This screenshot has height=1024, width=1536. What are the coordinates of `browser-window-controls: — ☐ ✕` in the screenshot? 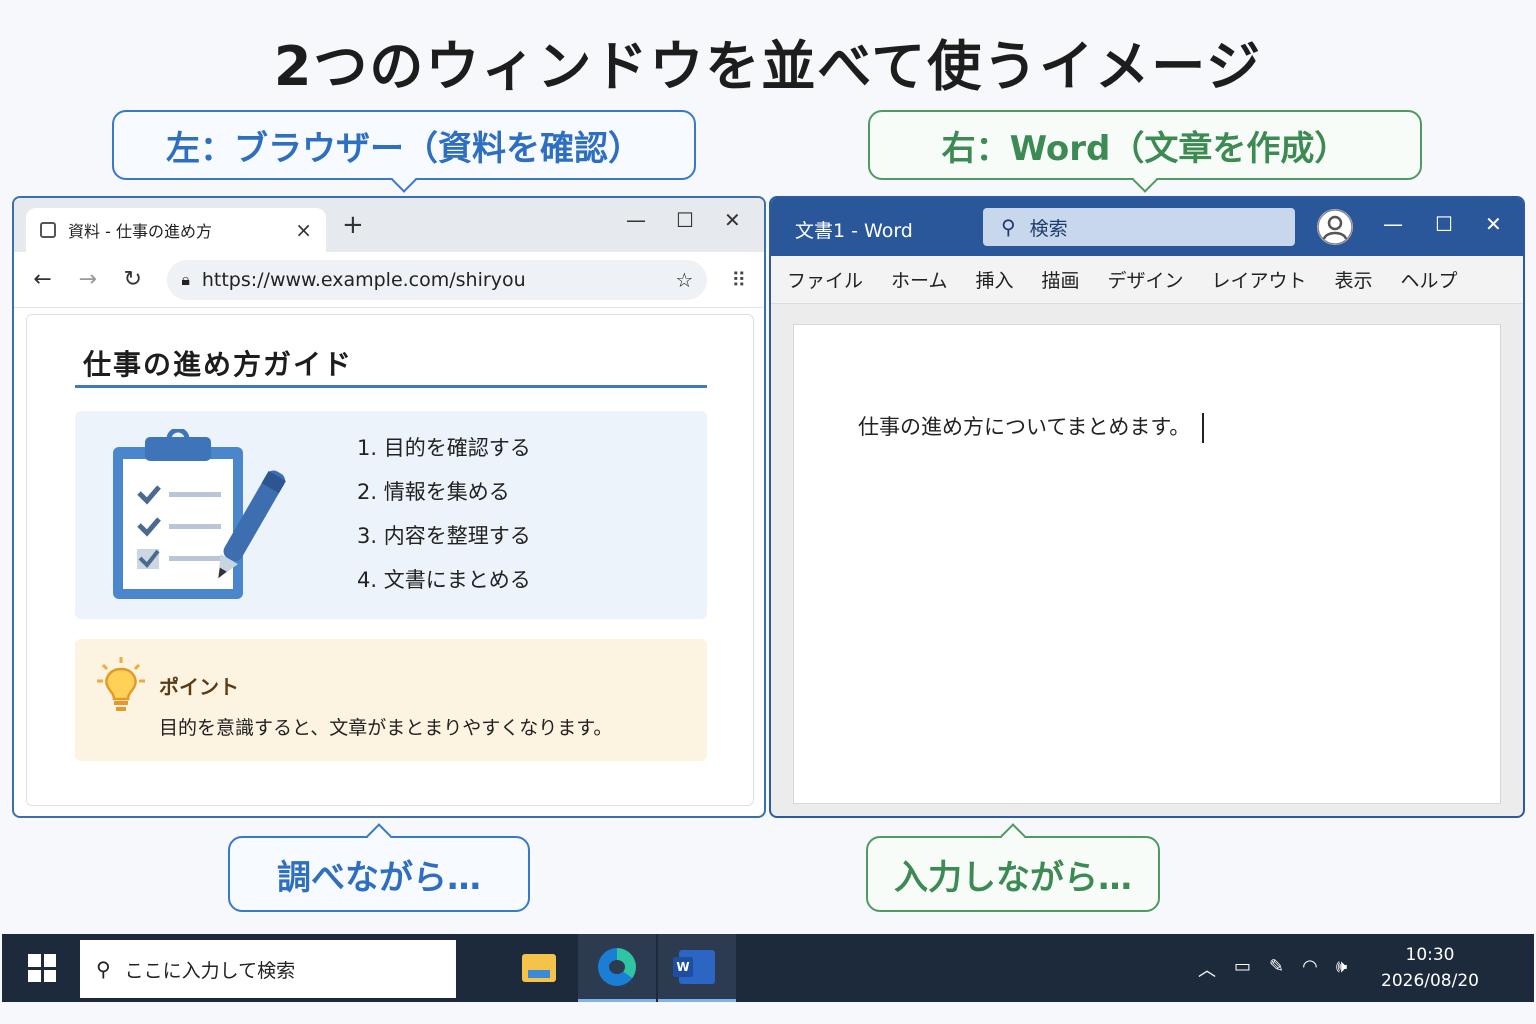 It's located at (683, 220).